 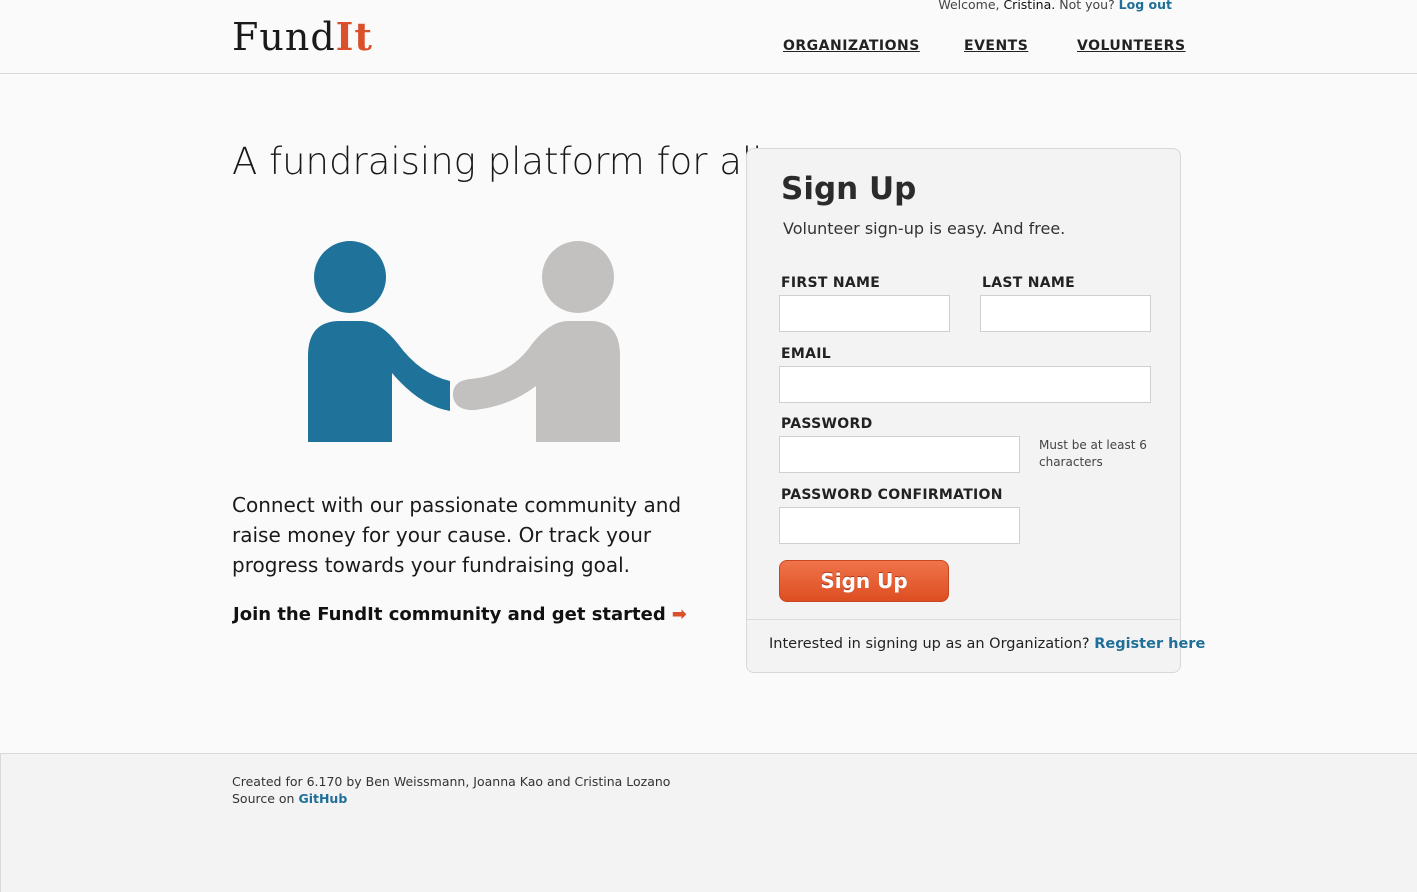 I want to click on last-name-field, so click(x=1065, y=313).